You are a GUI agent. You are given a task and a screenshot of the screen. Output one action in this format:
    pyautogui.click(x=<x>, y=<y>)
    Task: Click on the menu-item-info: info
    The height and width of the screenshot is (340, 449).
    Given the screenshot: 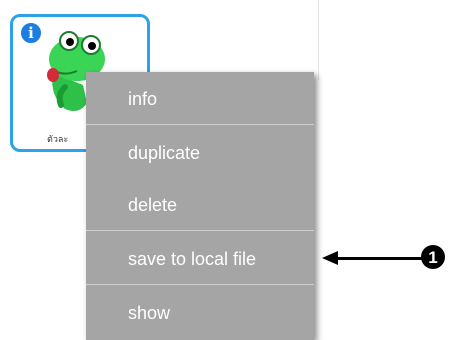 What is the action you would take?
    pyautogui.click(x=200, y=99)
    